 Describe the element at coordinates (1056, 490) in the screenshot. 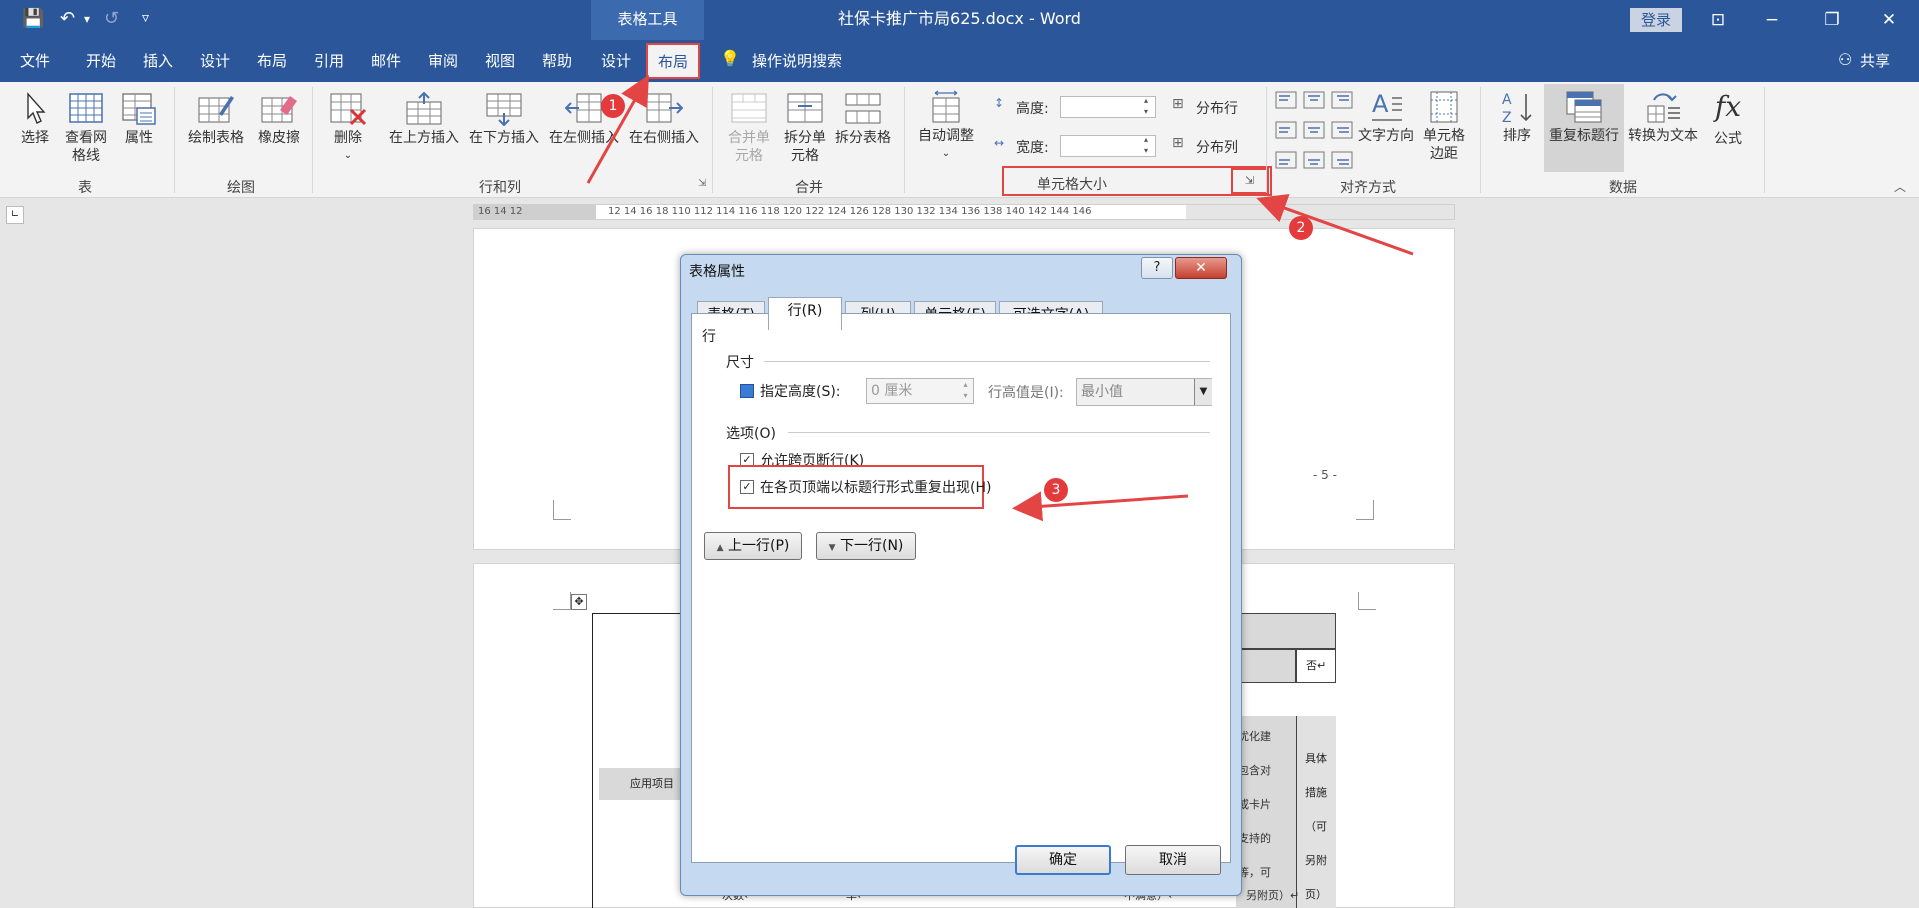

I see `step-3-badge: 3` at that location.